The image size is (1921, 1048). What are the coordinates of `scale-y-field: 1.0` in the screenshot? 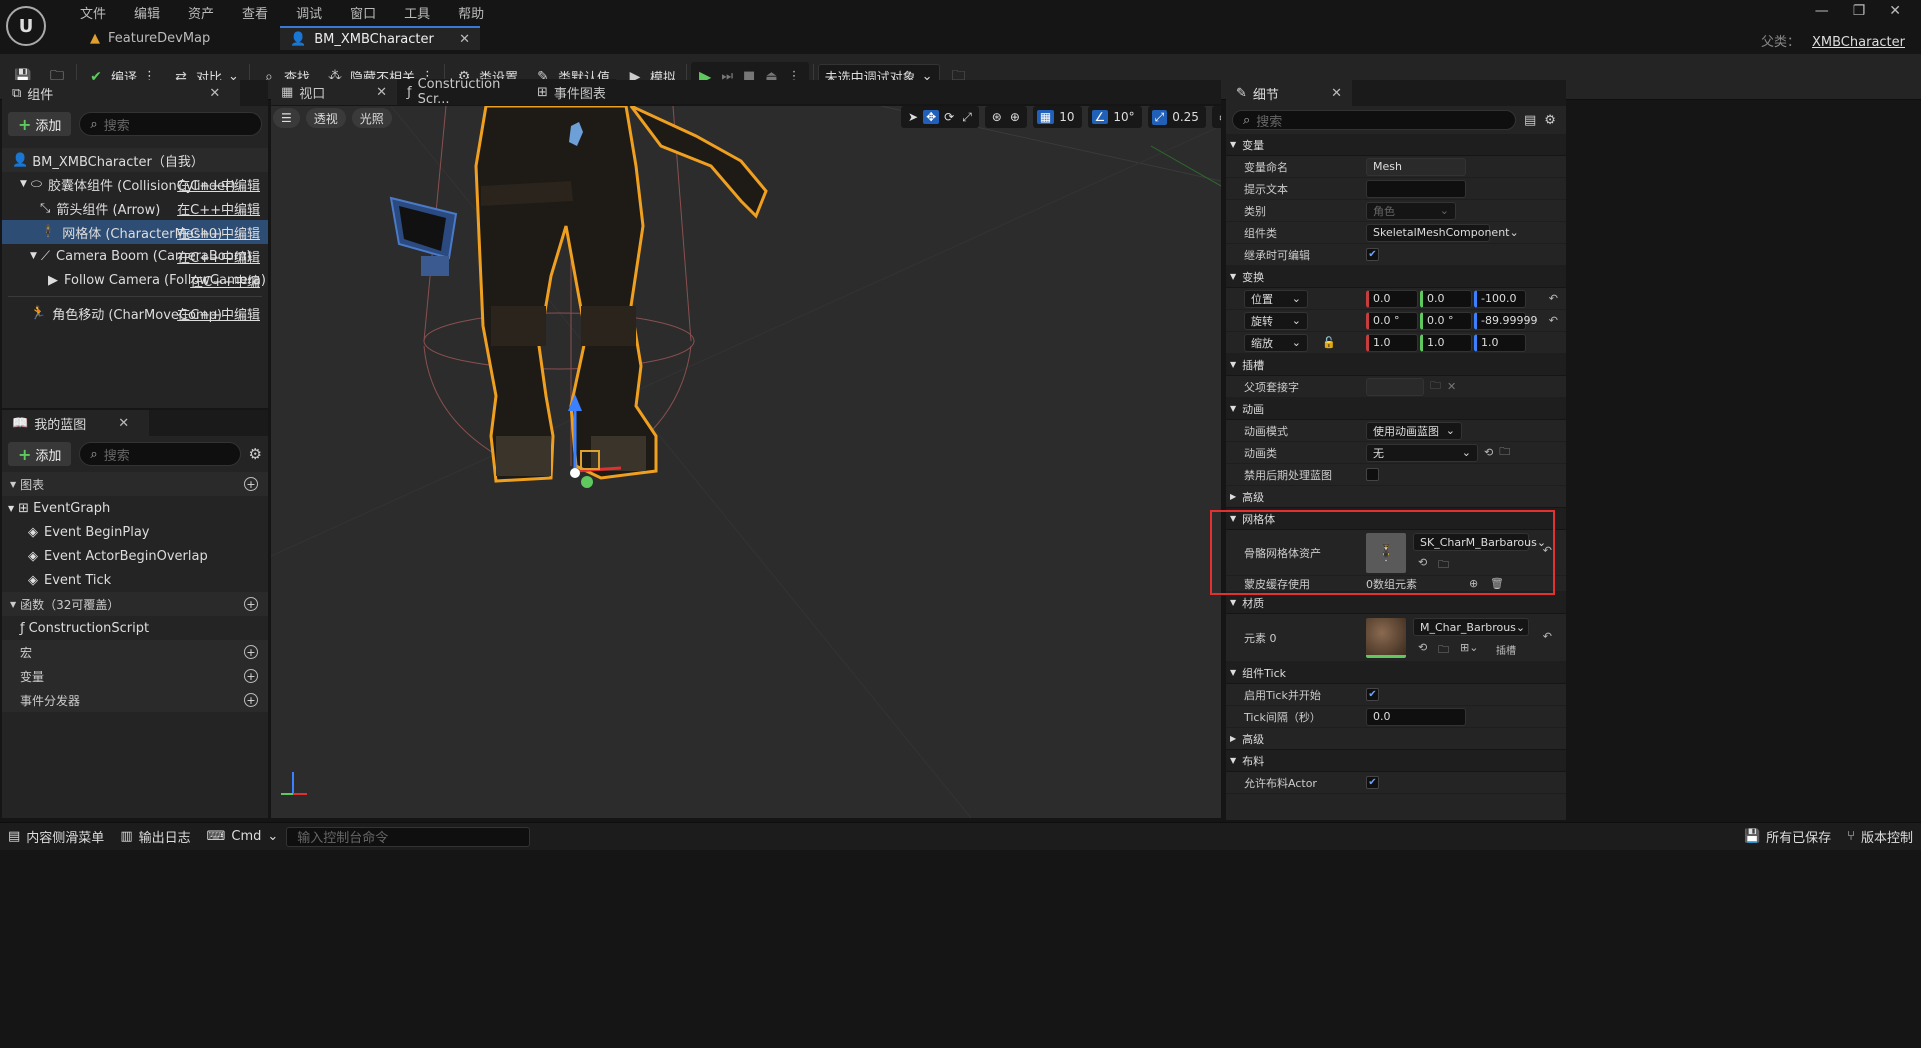 It's located at (1446, 342).